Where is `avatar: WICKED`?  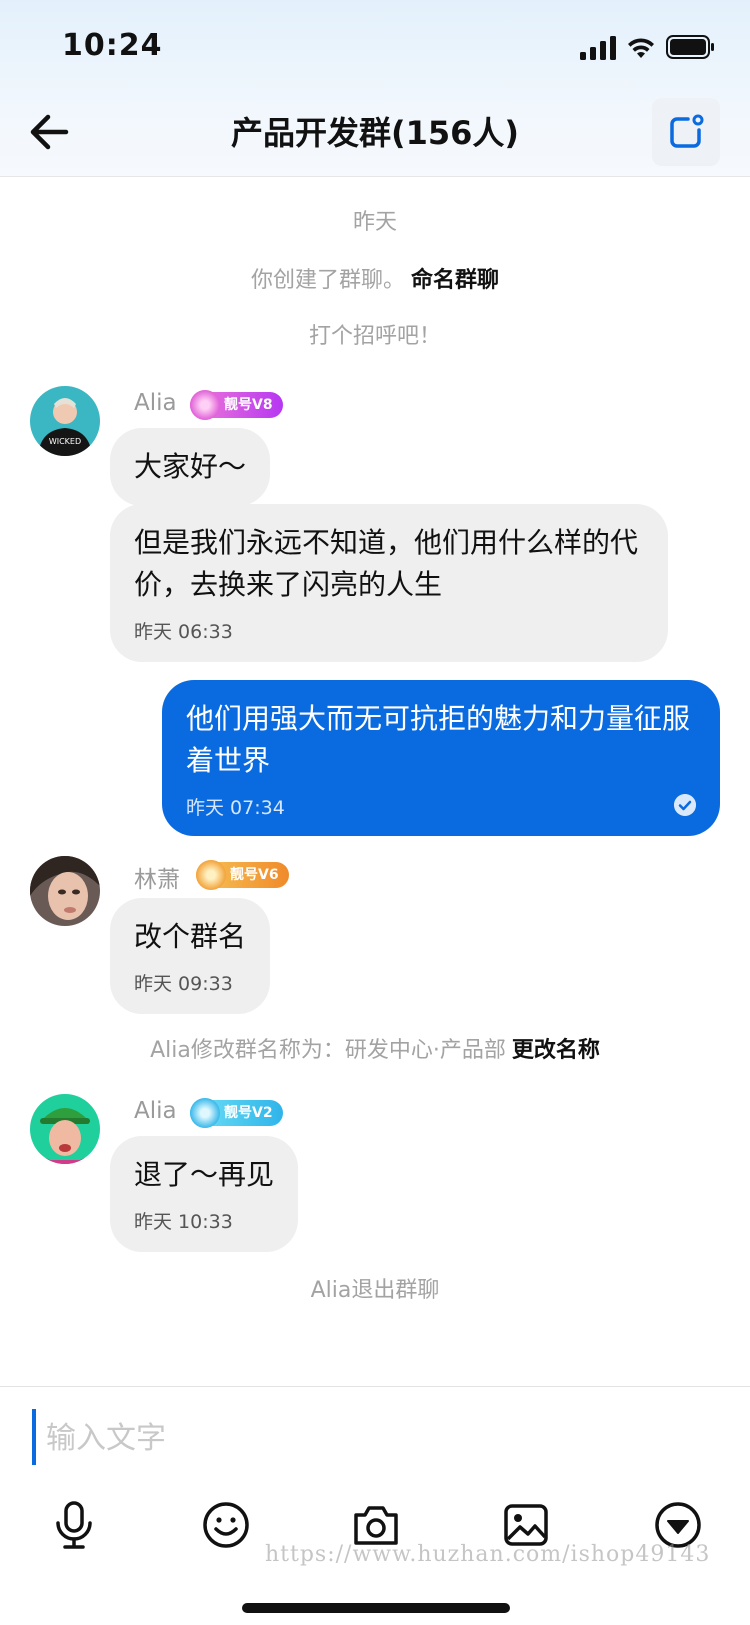
avatar: WICKED is located at coordinates (65, 421).